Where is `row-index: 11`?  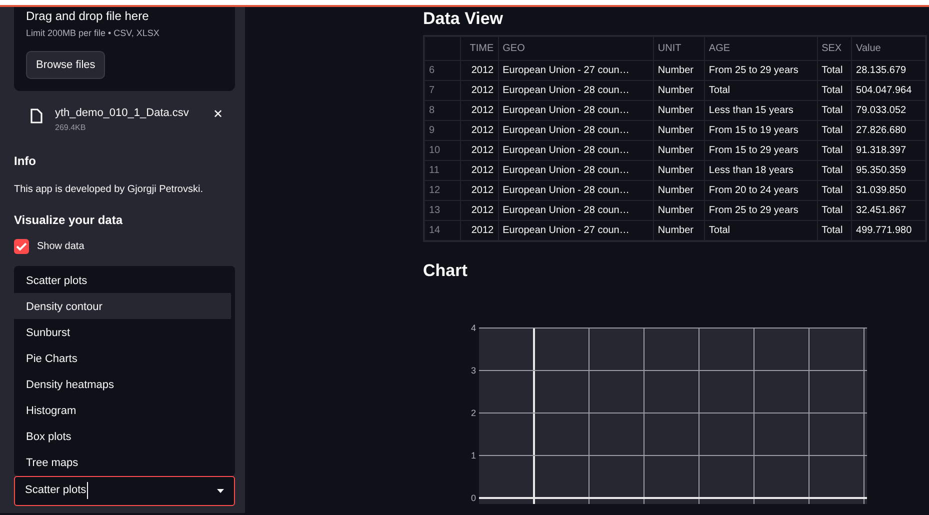
row-index: 11 is located at coordinates (442, 170).